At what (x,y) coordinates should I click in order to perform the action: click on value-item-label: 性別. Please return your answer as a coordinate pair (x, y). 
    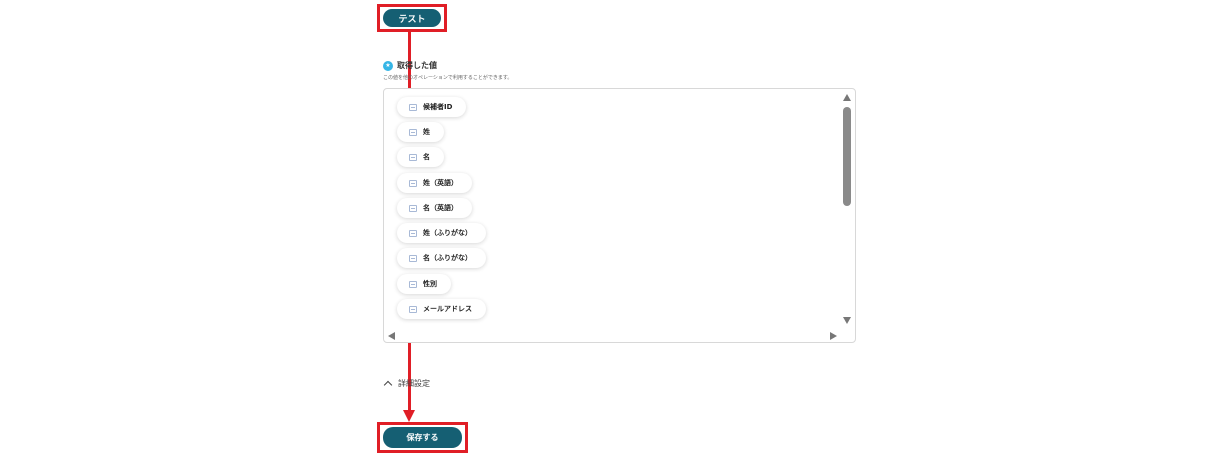
    Looking at the image, I should click on (430, 284).